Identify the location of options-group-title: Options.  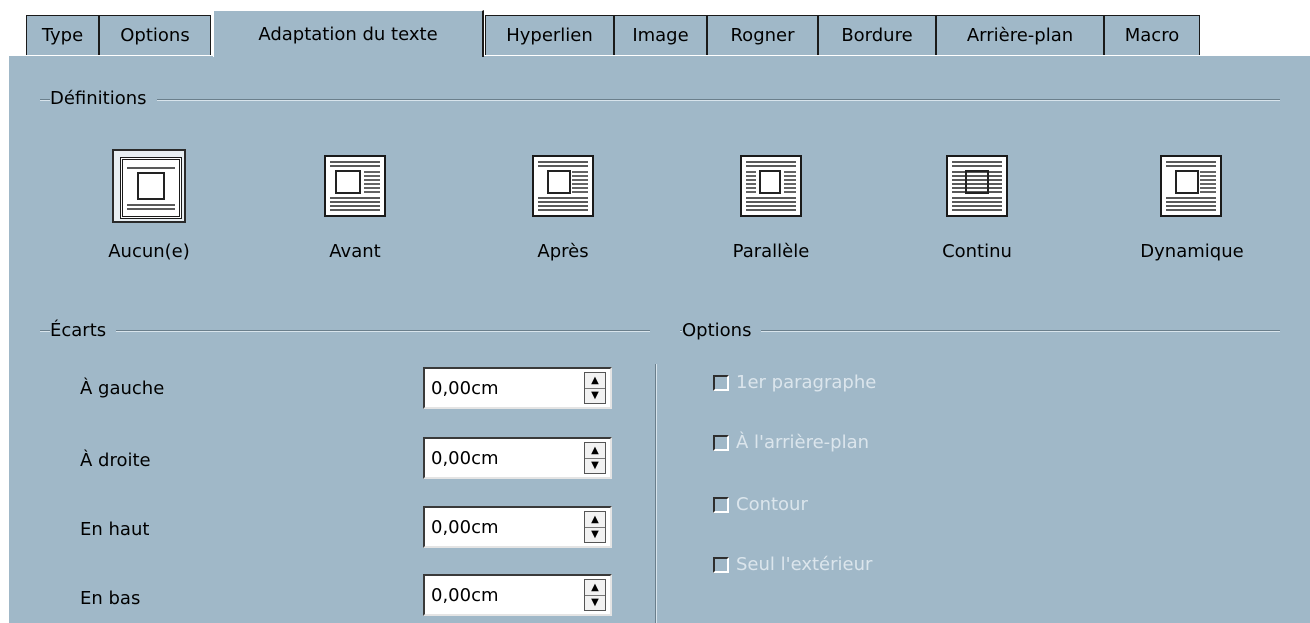
(722, 330).